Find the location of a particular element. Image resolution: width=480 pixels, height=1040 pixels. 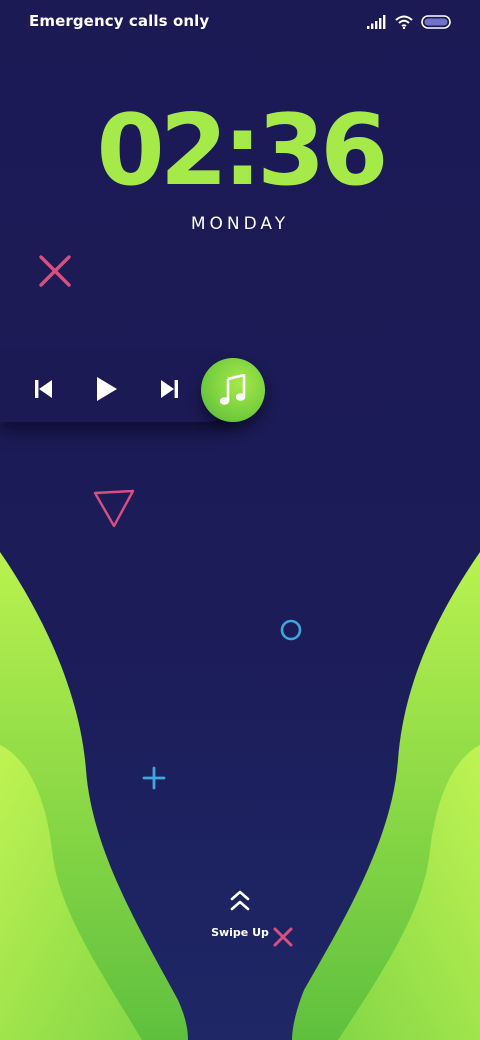

decorative-x-icon is located at coordinates (55, 271).